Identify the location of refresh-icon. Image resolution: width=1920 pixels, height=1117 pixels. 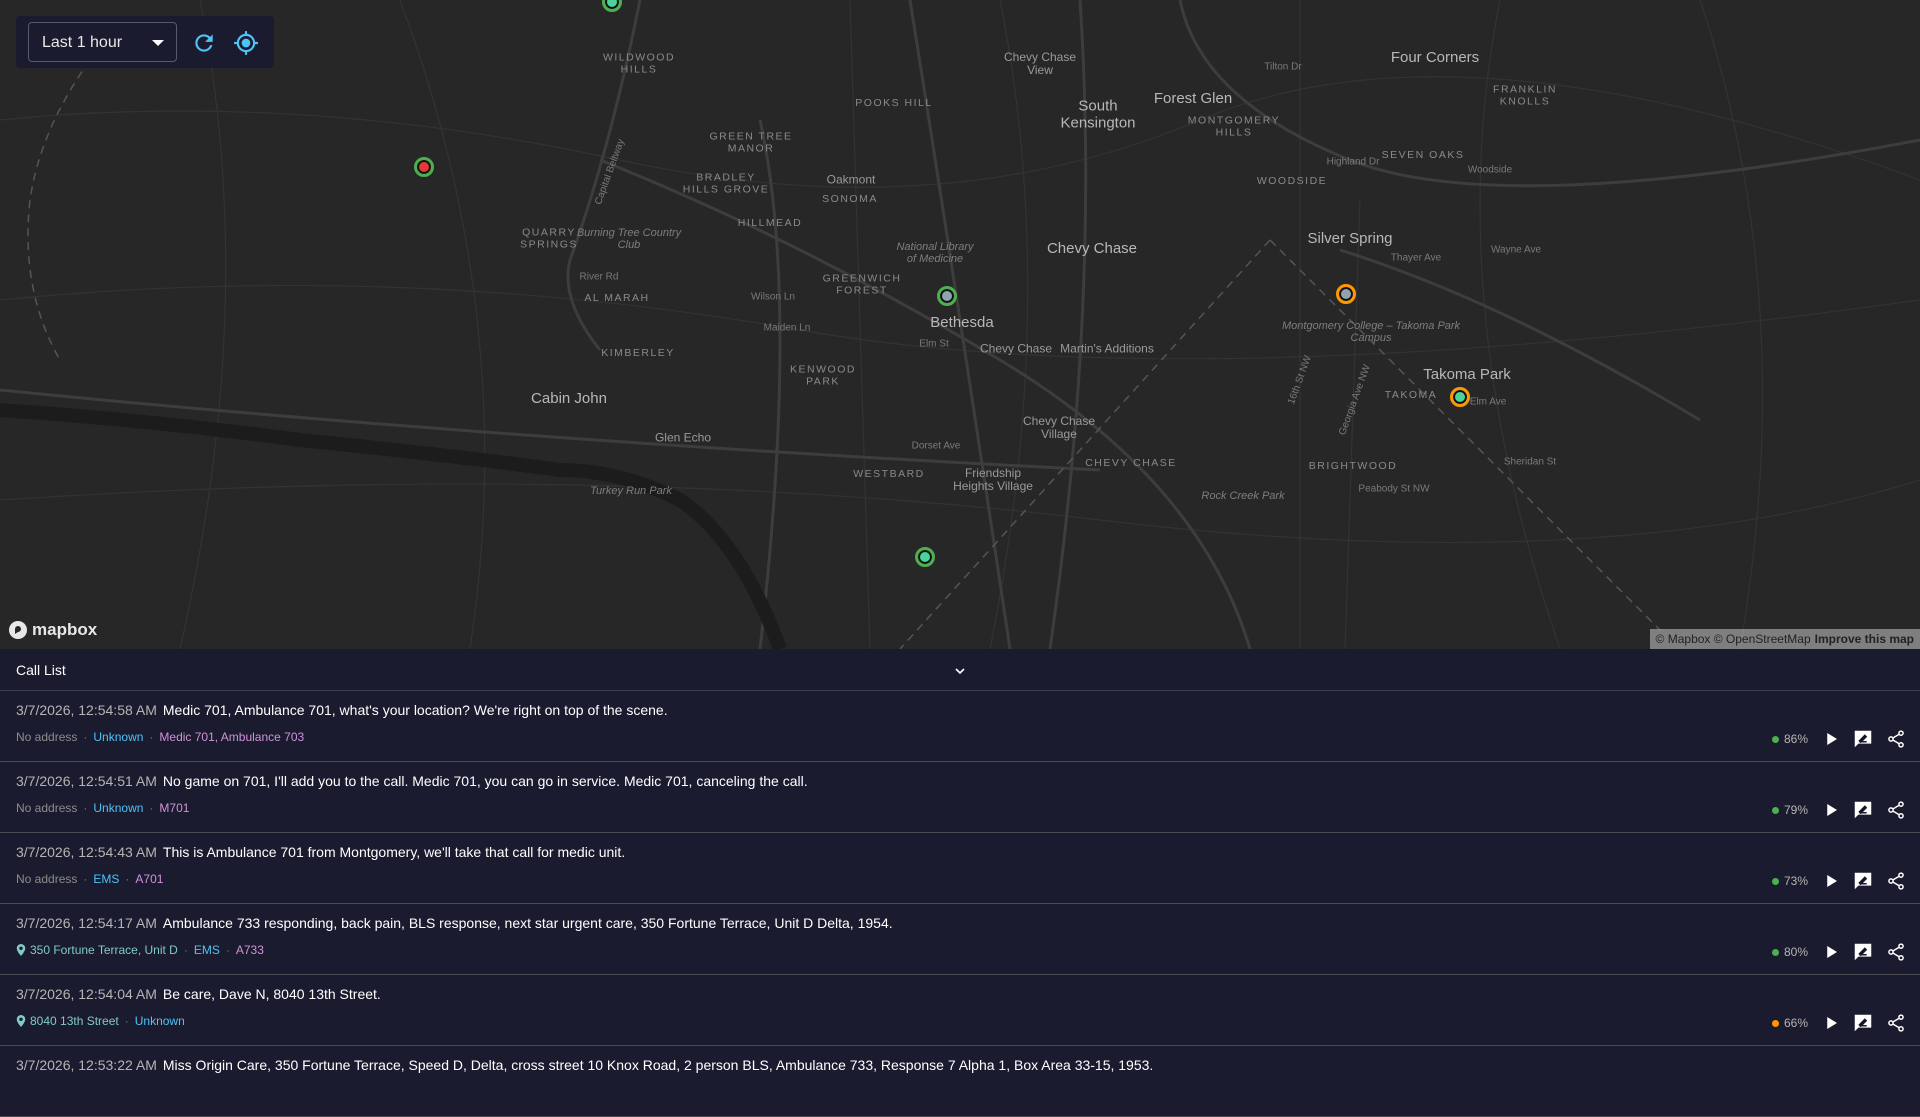
(204, 43).